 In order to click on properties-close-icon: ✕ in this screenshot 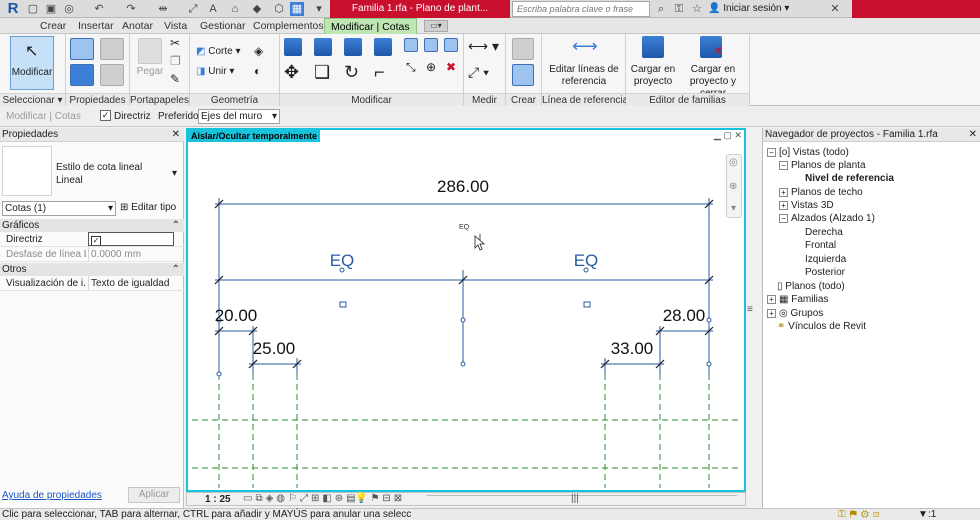, I will do `click(176, 135)`.